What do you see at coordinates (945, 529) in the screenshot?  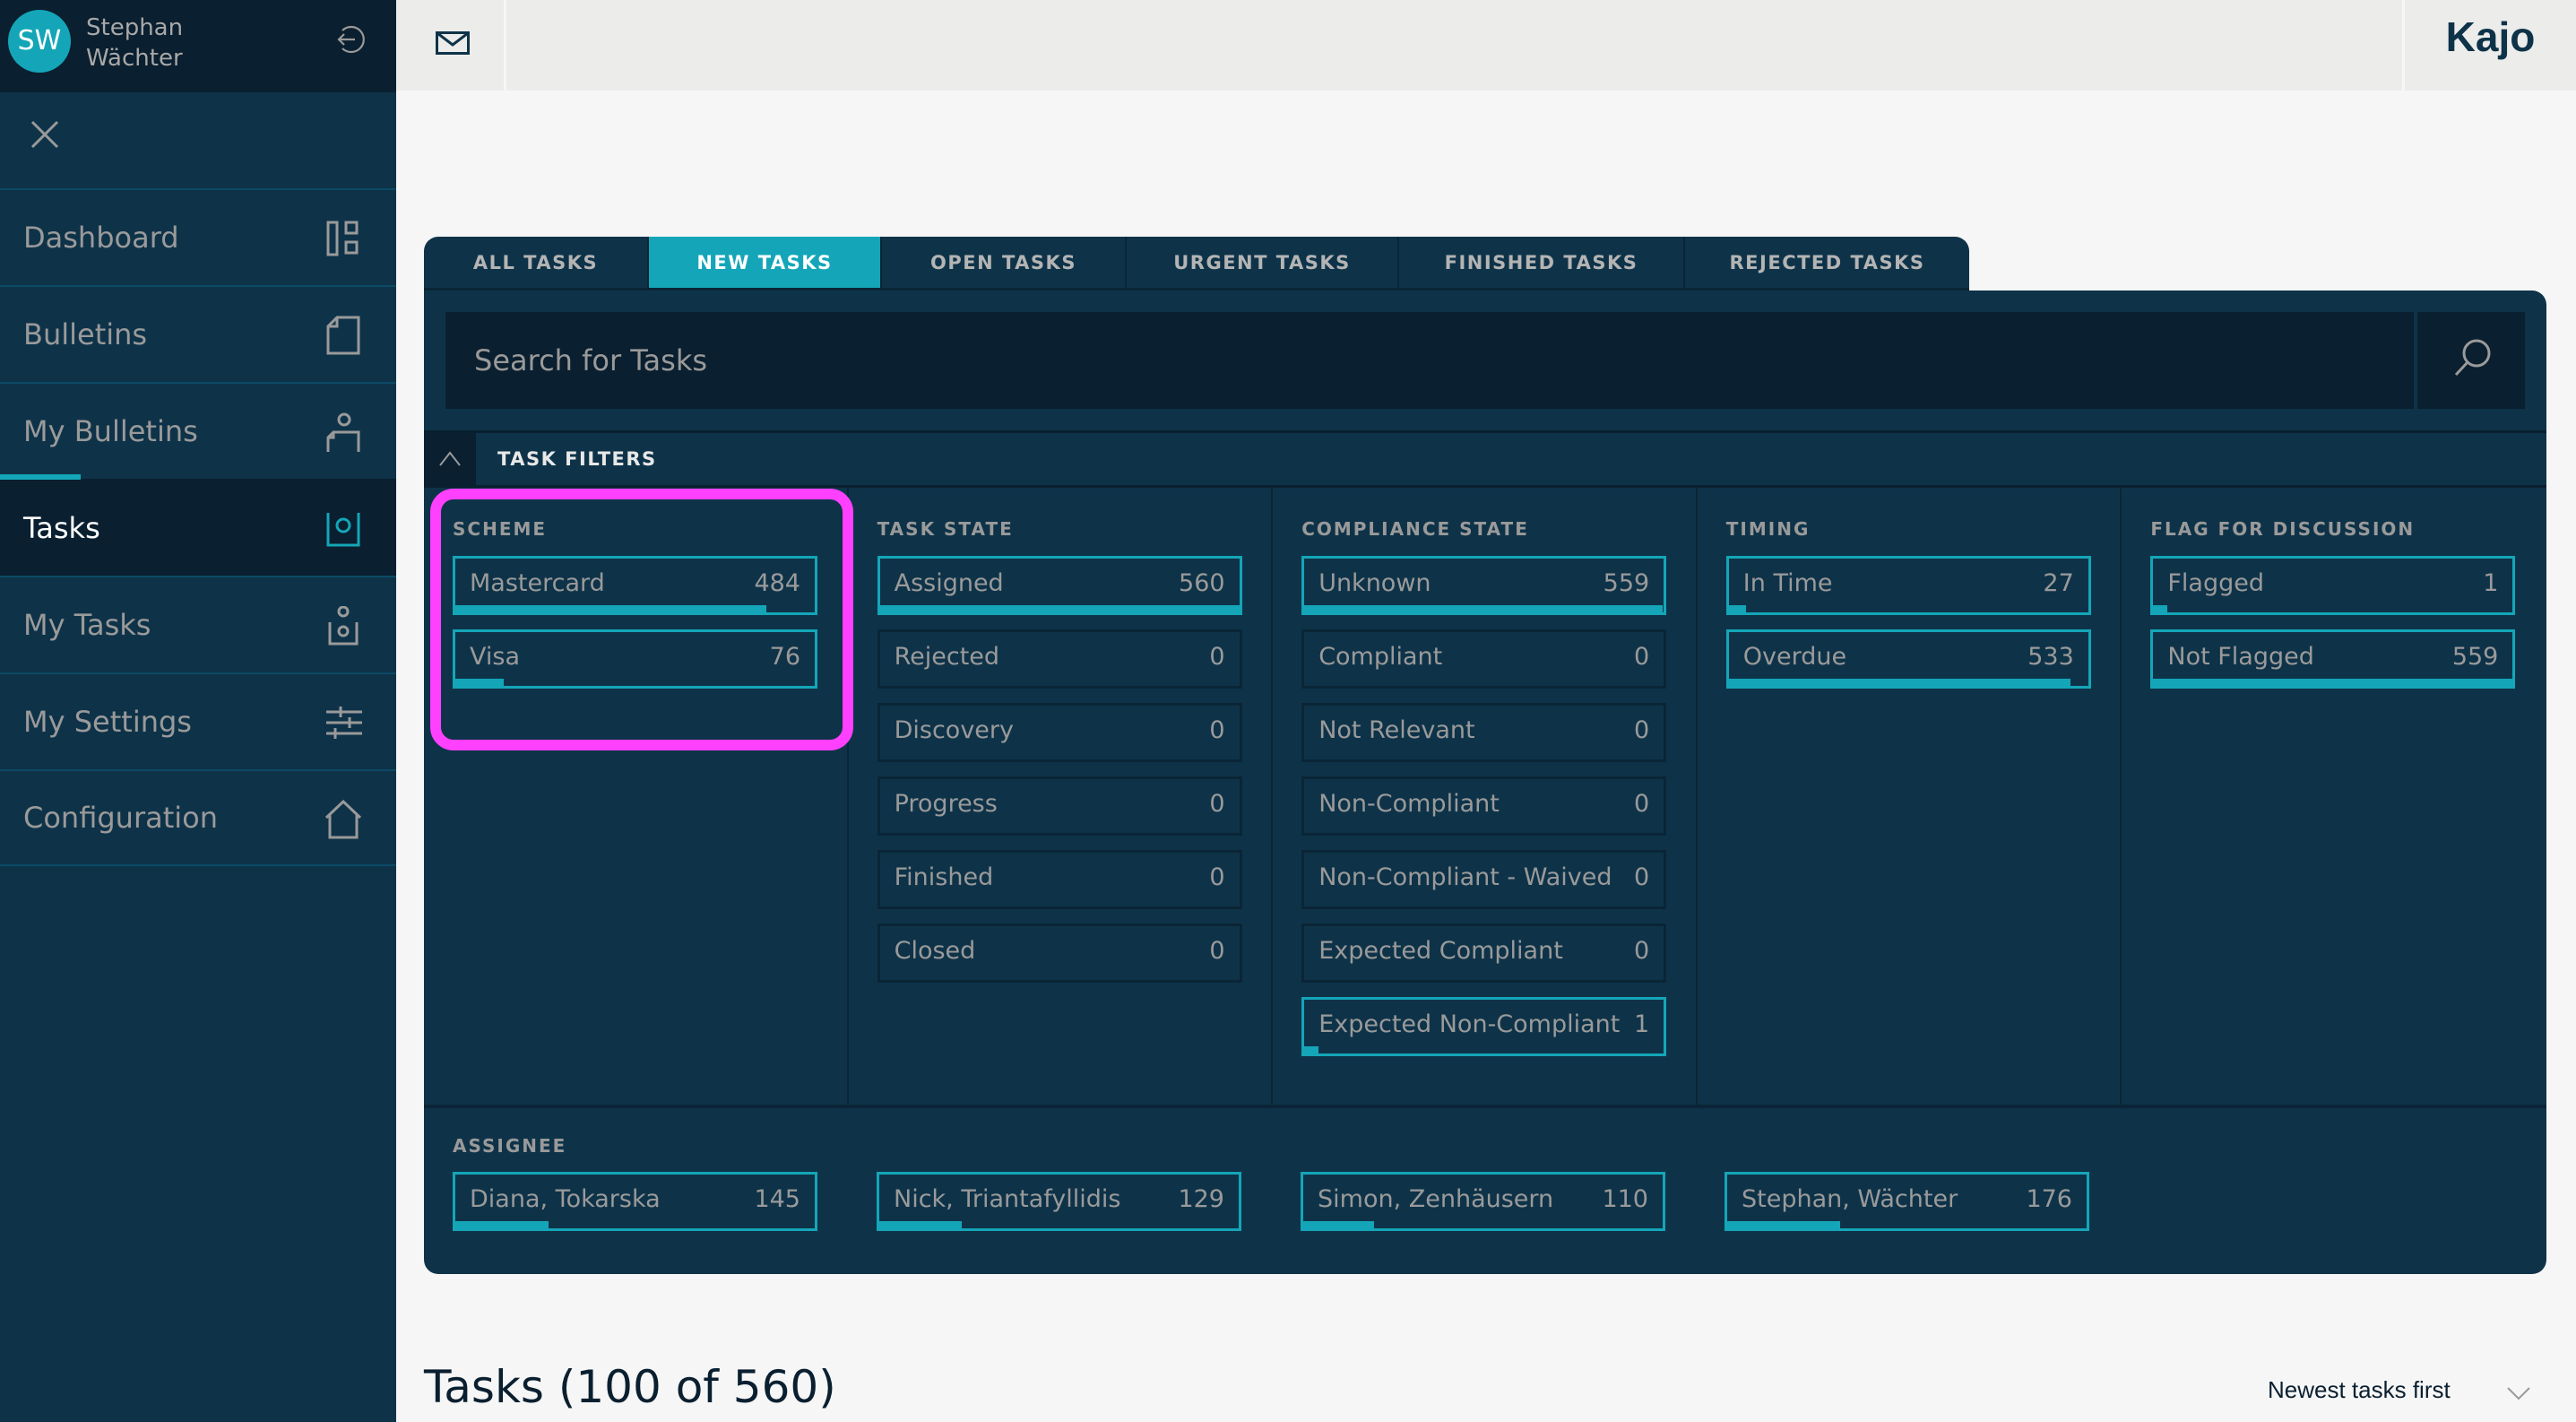 I see `filter-column-title: TASK STATE` at bounding box center [945, 529].